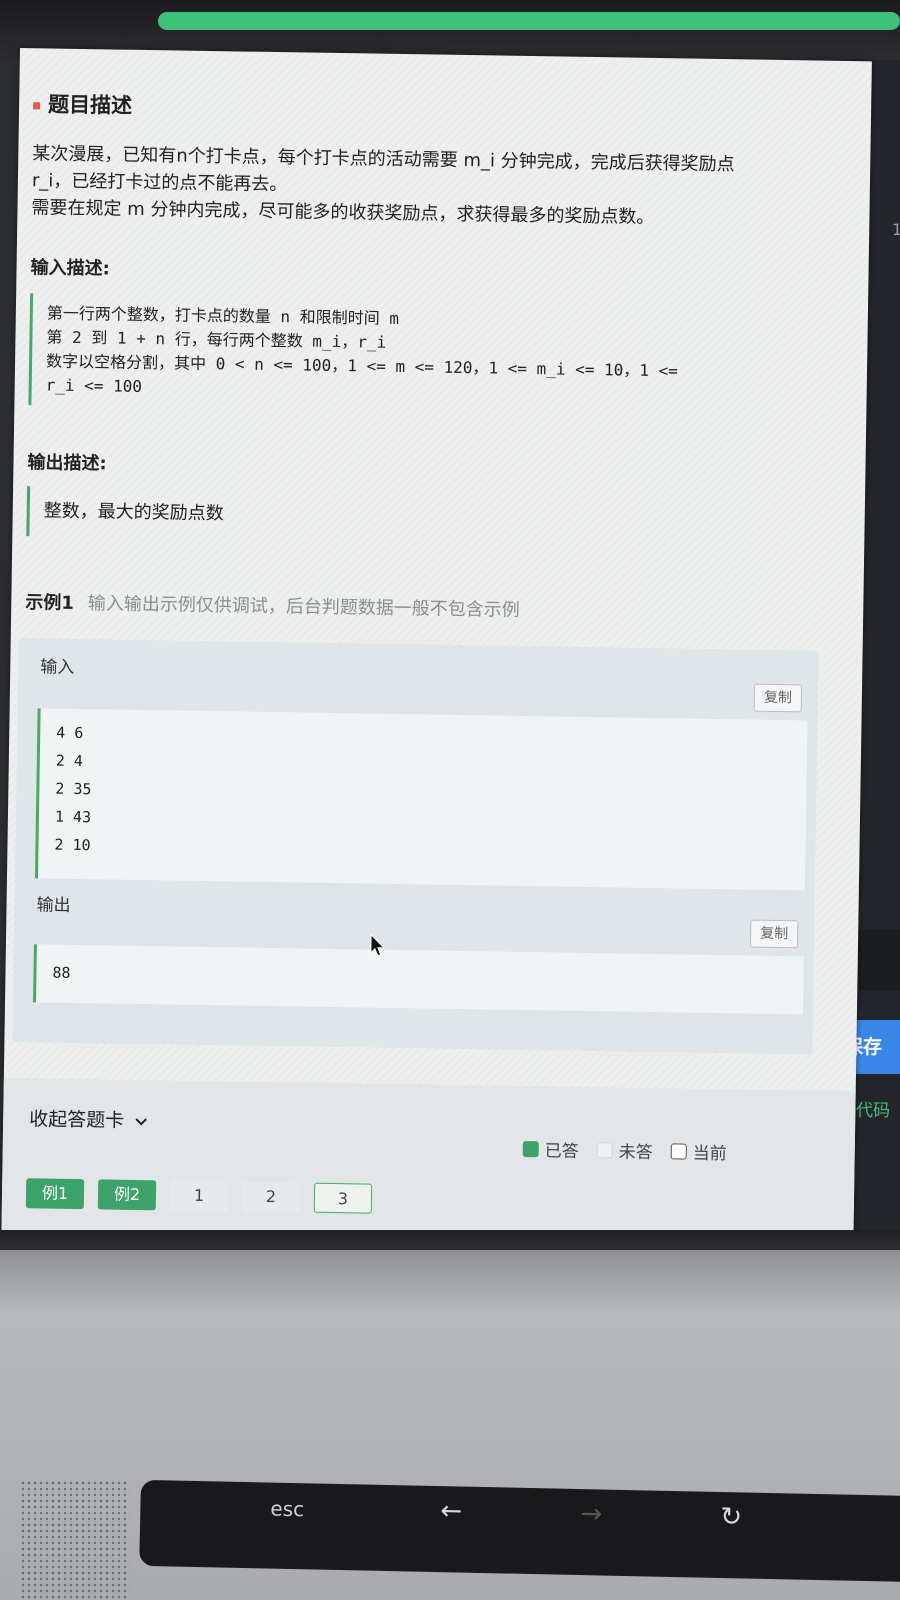  I want to click on chevron-down-icon, so click(141, 1121).